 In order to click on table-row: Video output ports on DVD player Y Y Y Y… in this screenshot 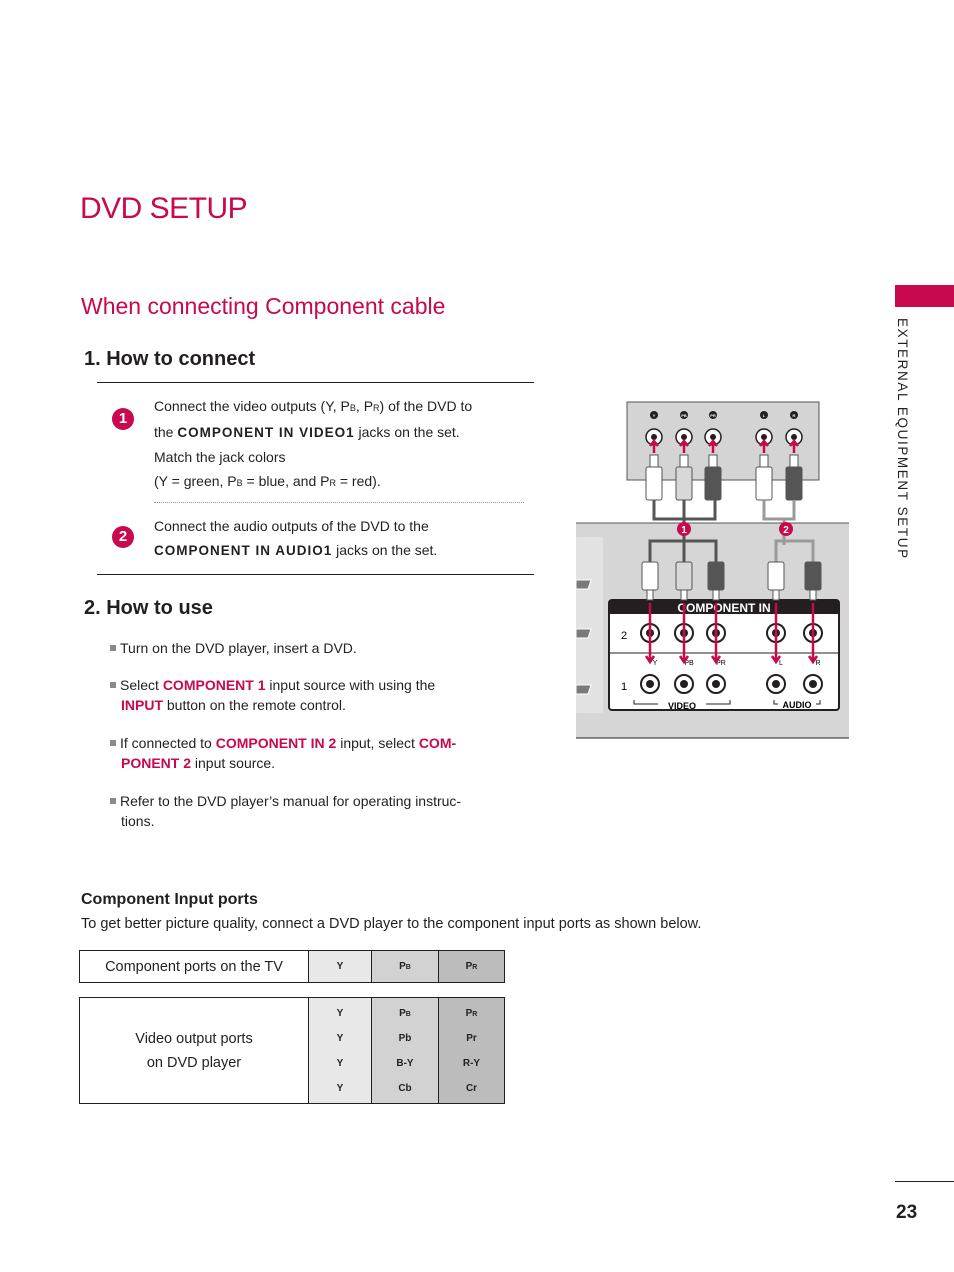, I will do `click(292, 1050)`.